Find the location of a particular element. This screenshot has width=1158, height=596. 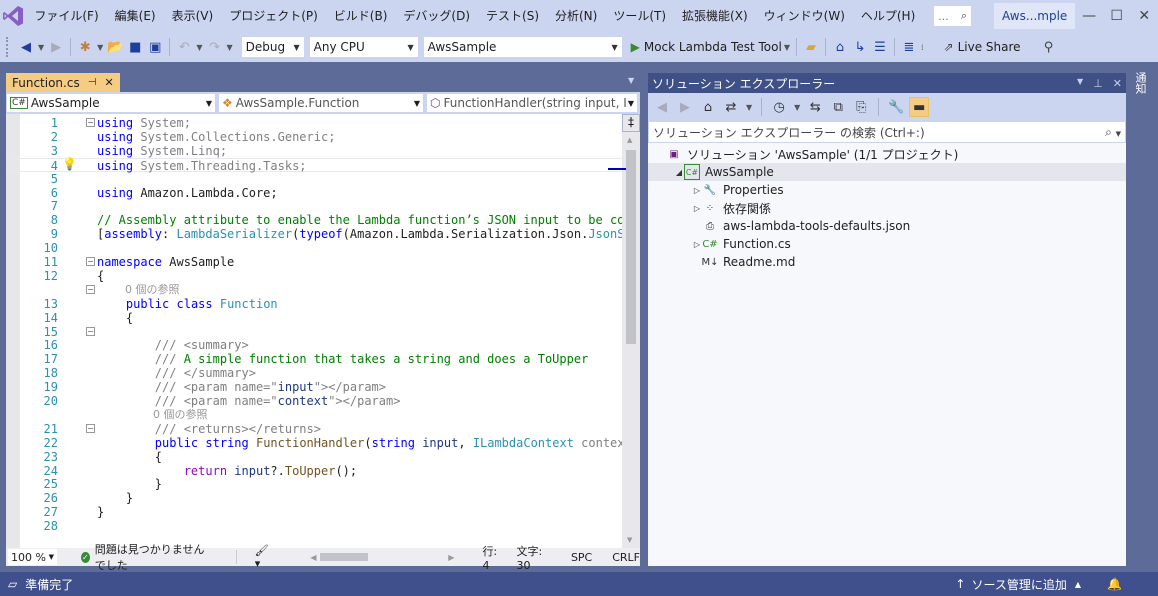

open-folder-icon: 📂 is located at coordinates (115, 47).